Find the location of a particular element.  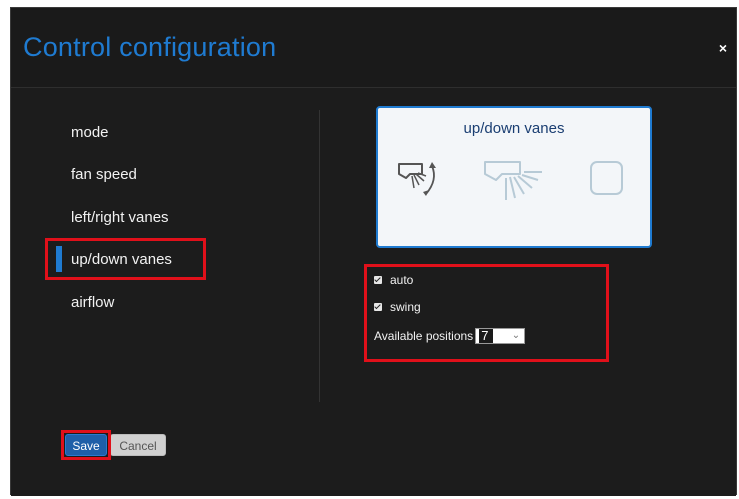

section-divider is located at coordinates (319, 256).